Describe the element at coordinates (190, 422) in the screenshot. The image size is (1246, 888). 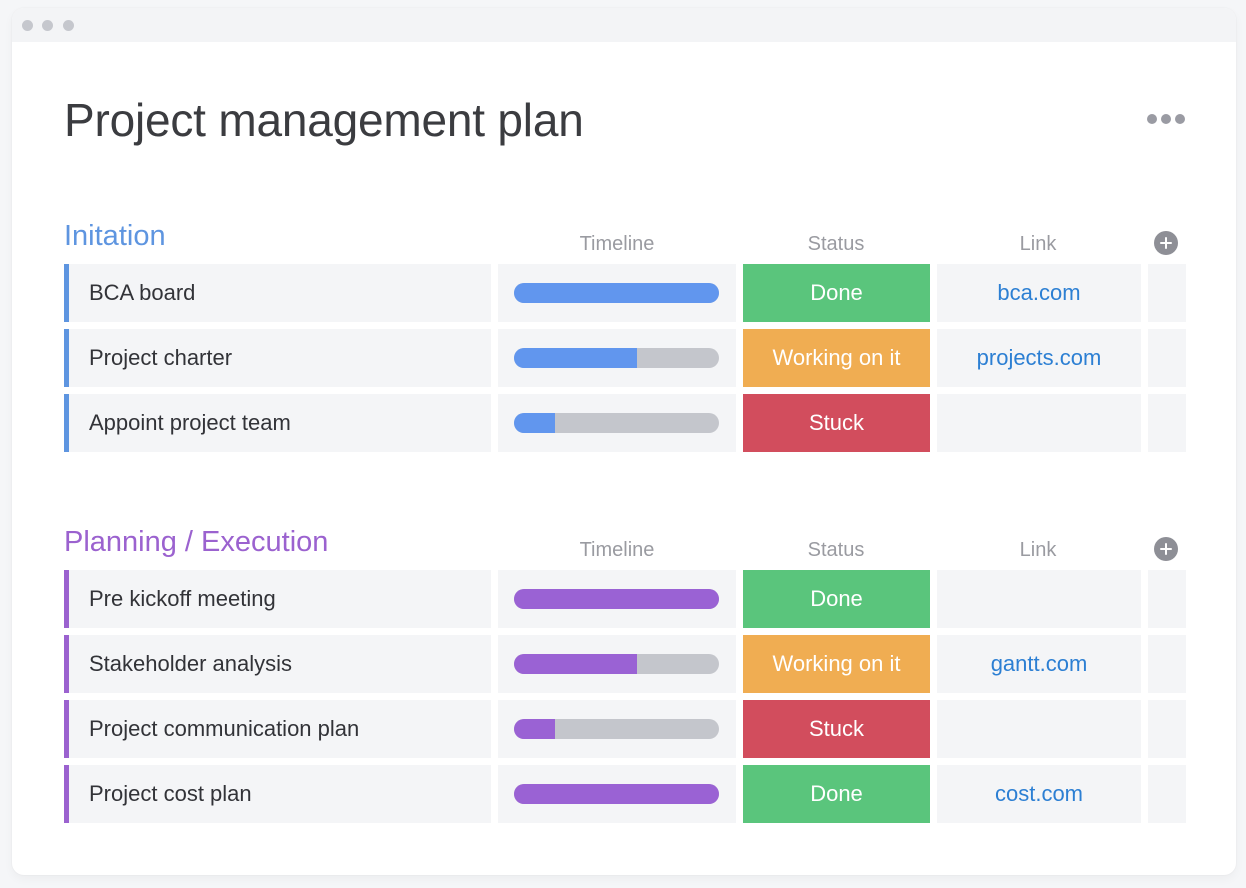
I see `task-name: Appoint project team` at that location.